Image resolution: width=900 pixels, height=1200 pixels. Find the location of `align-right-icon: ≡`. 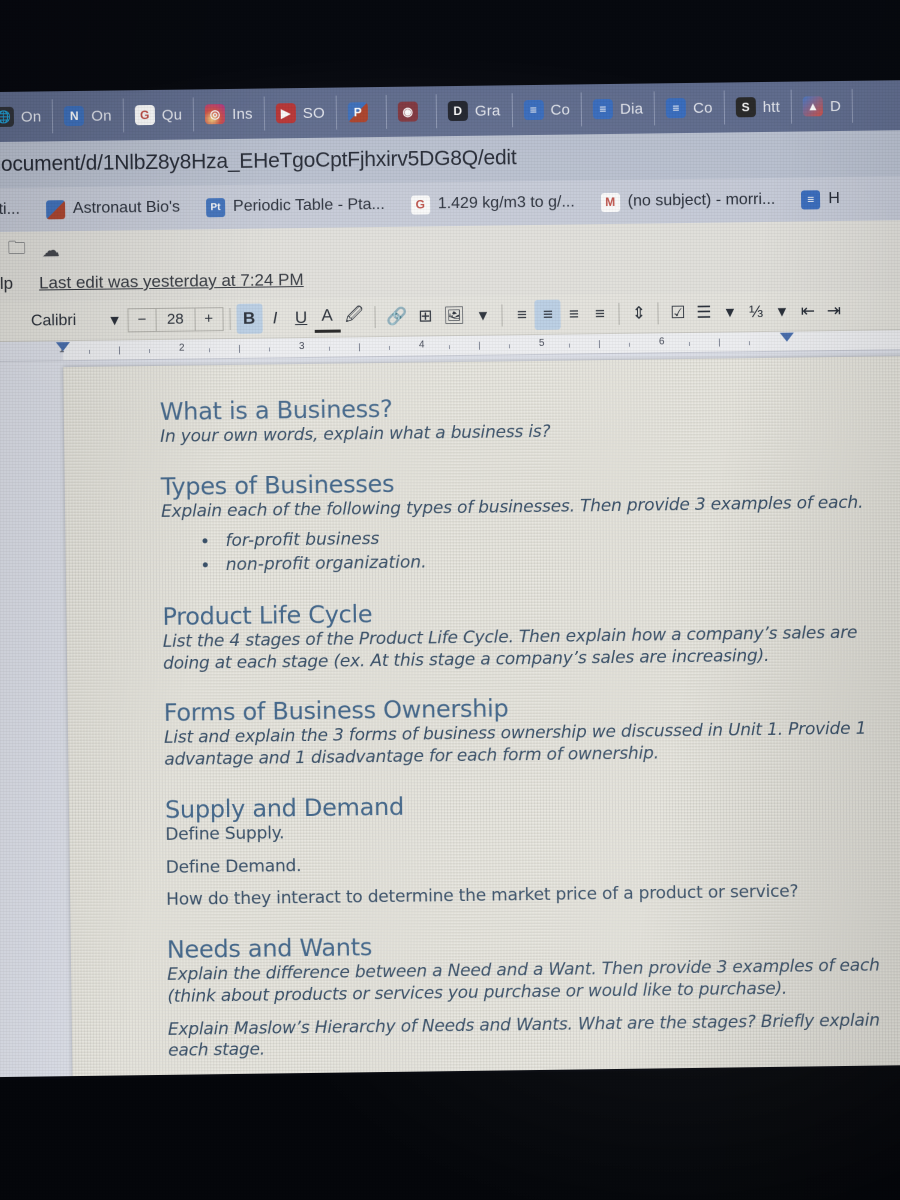

align-right-icon: ≡ is located at coordinates (574, 314).